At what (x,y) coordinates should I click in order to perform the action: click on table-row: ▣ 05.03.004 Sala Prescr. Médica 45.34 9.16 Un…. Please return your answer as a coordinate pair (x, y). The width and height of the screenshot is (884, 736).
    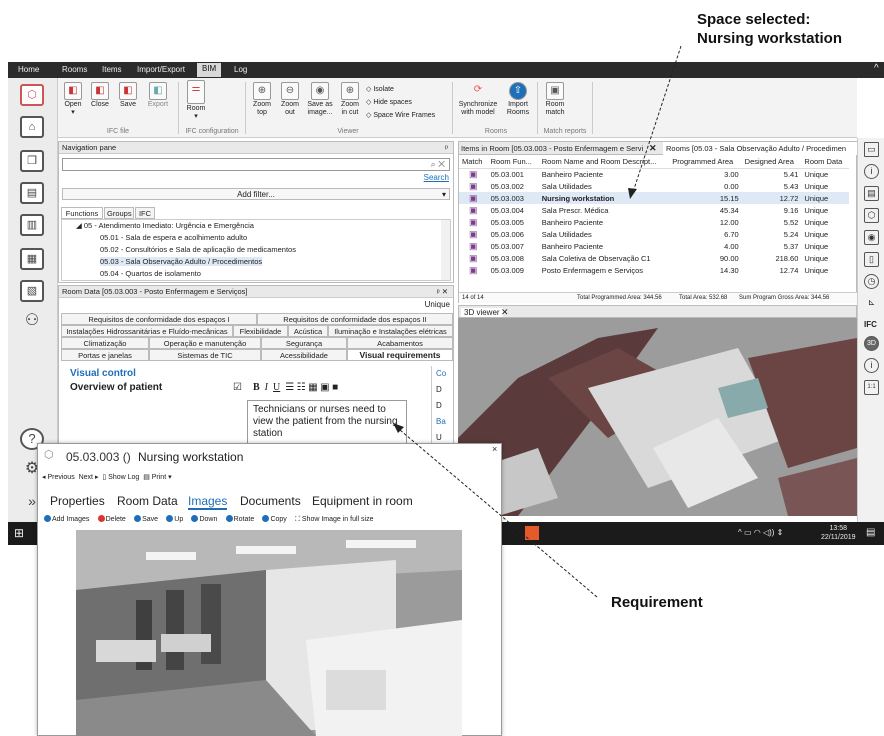
    Looking at the image, I should click on (654, 210).